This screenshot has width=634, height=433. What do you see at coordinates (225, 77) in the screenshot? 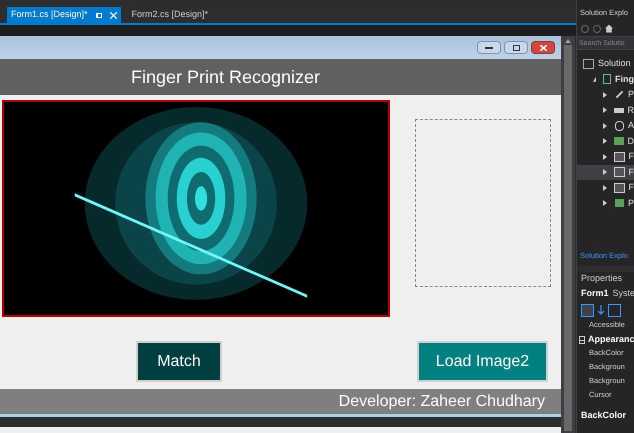
I see `form-heading: Finger Print Recognizer` at bounding box center [225, 77].